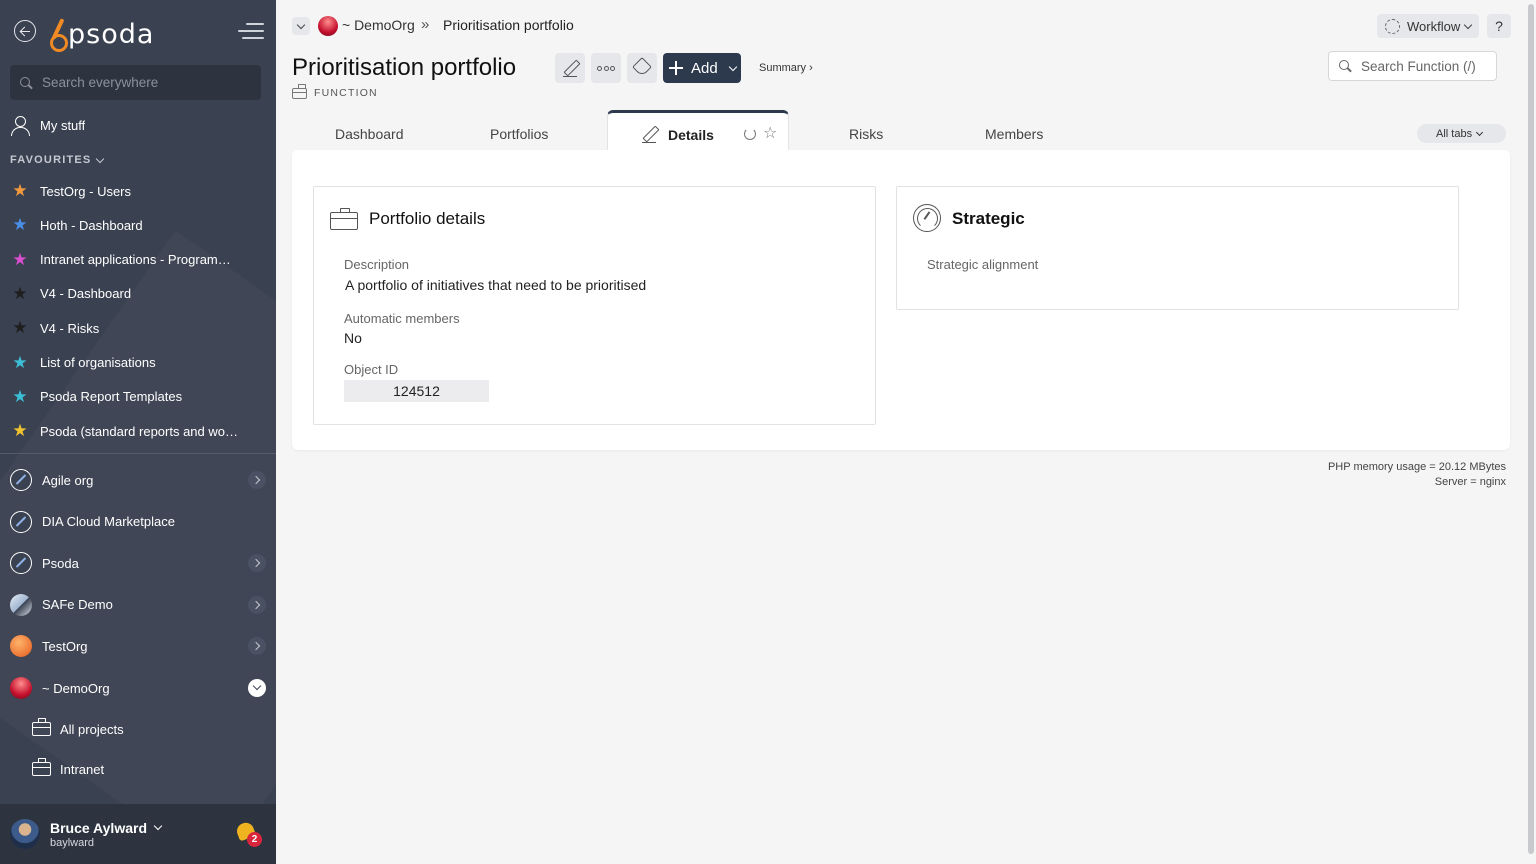 The width and height of the screenshot is (1536, 864). What do you see at coordinates (138, 769) in the screenshot?
I see `sidebar-sub-item-intranet: Intranet` at bounding box center [138, 769].